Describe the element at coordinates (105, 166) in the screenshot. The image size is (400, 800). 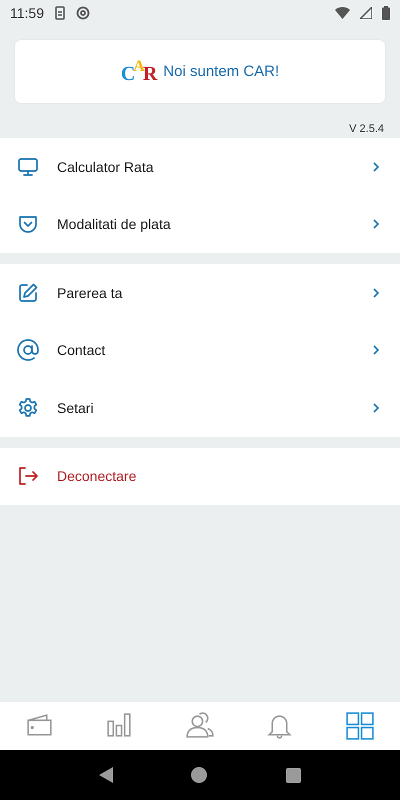
I see `menu-label: Calculator Rata` at that location.